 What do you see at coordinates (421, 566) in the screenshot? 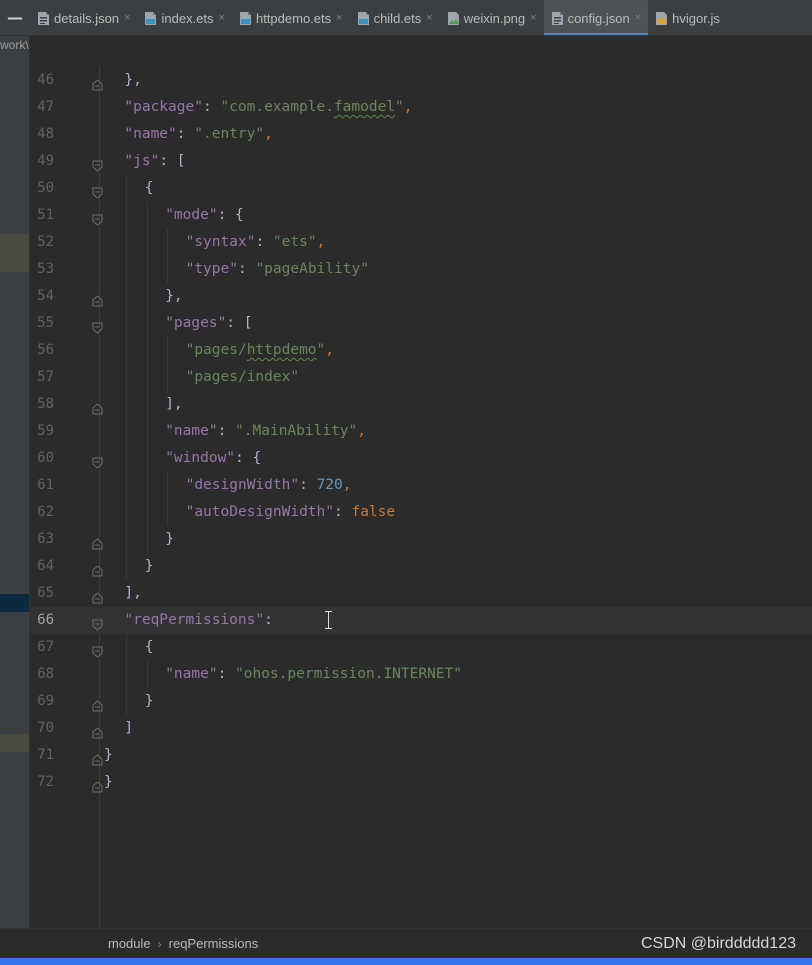
I see `code-line: 64}` at bounding box center [421, 566].